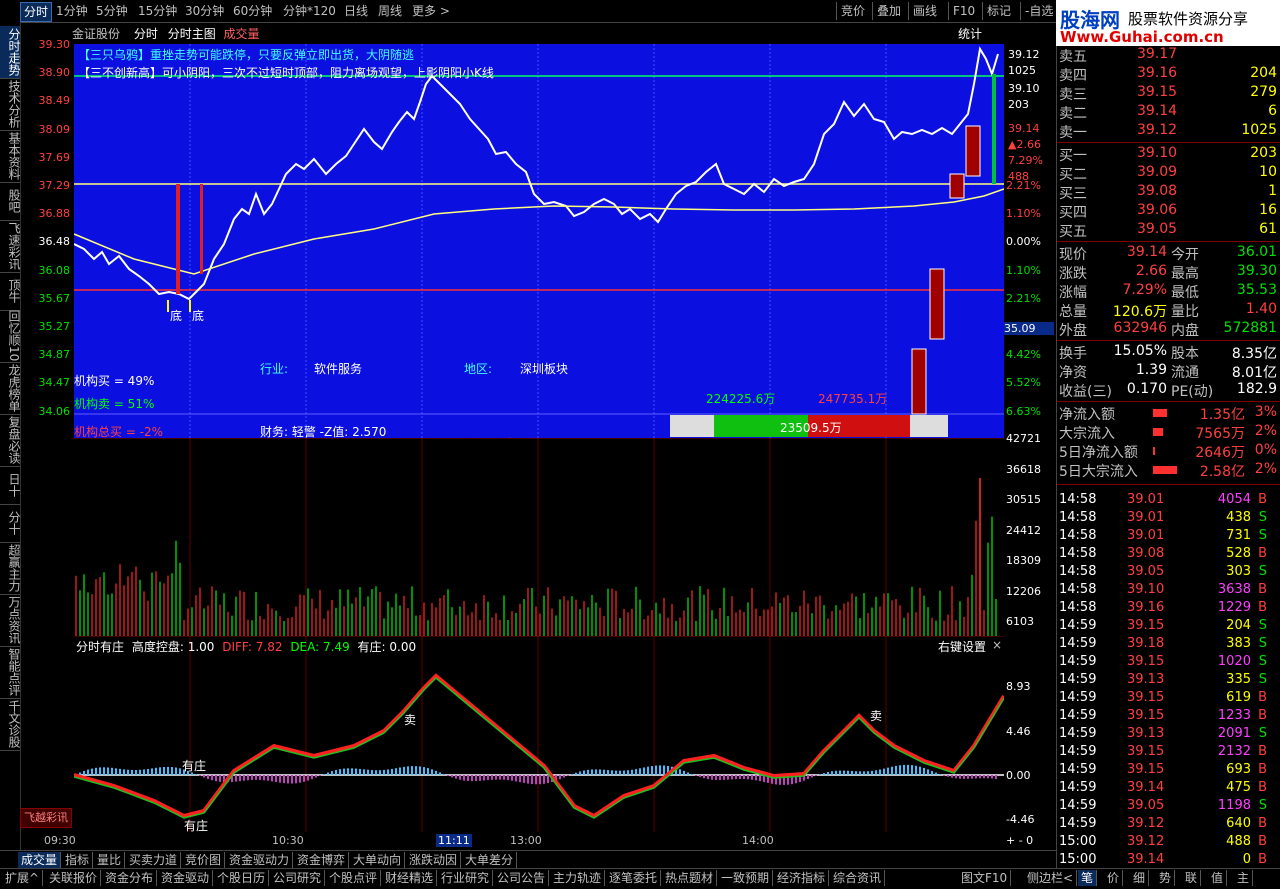 The image size is (1280, 889). Describe the element at coordinates (356, 11) in the screenshot. I see `tab-daily: 日线` at that location.